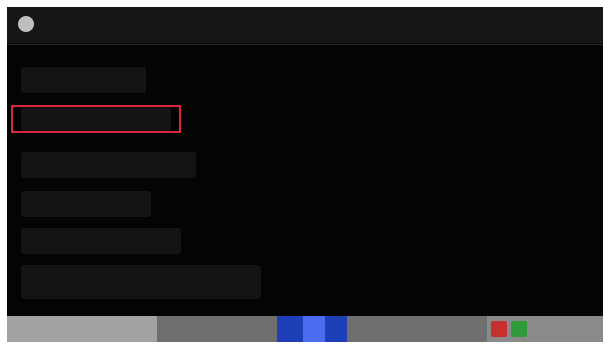 The image size is (610, 361). What do you see at coordinates (519, 329) in the screenshot?
I see `green-button-icon` at bounding box center [519, 329].